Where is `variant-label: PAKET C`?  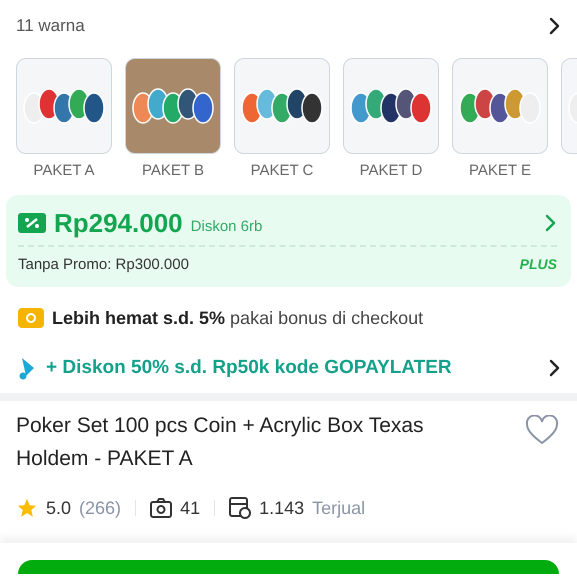
variant-label: PAKET C is located at coordinates (282, 170).